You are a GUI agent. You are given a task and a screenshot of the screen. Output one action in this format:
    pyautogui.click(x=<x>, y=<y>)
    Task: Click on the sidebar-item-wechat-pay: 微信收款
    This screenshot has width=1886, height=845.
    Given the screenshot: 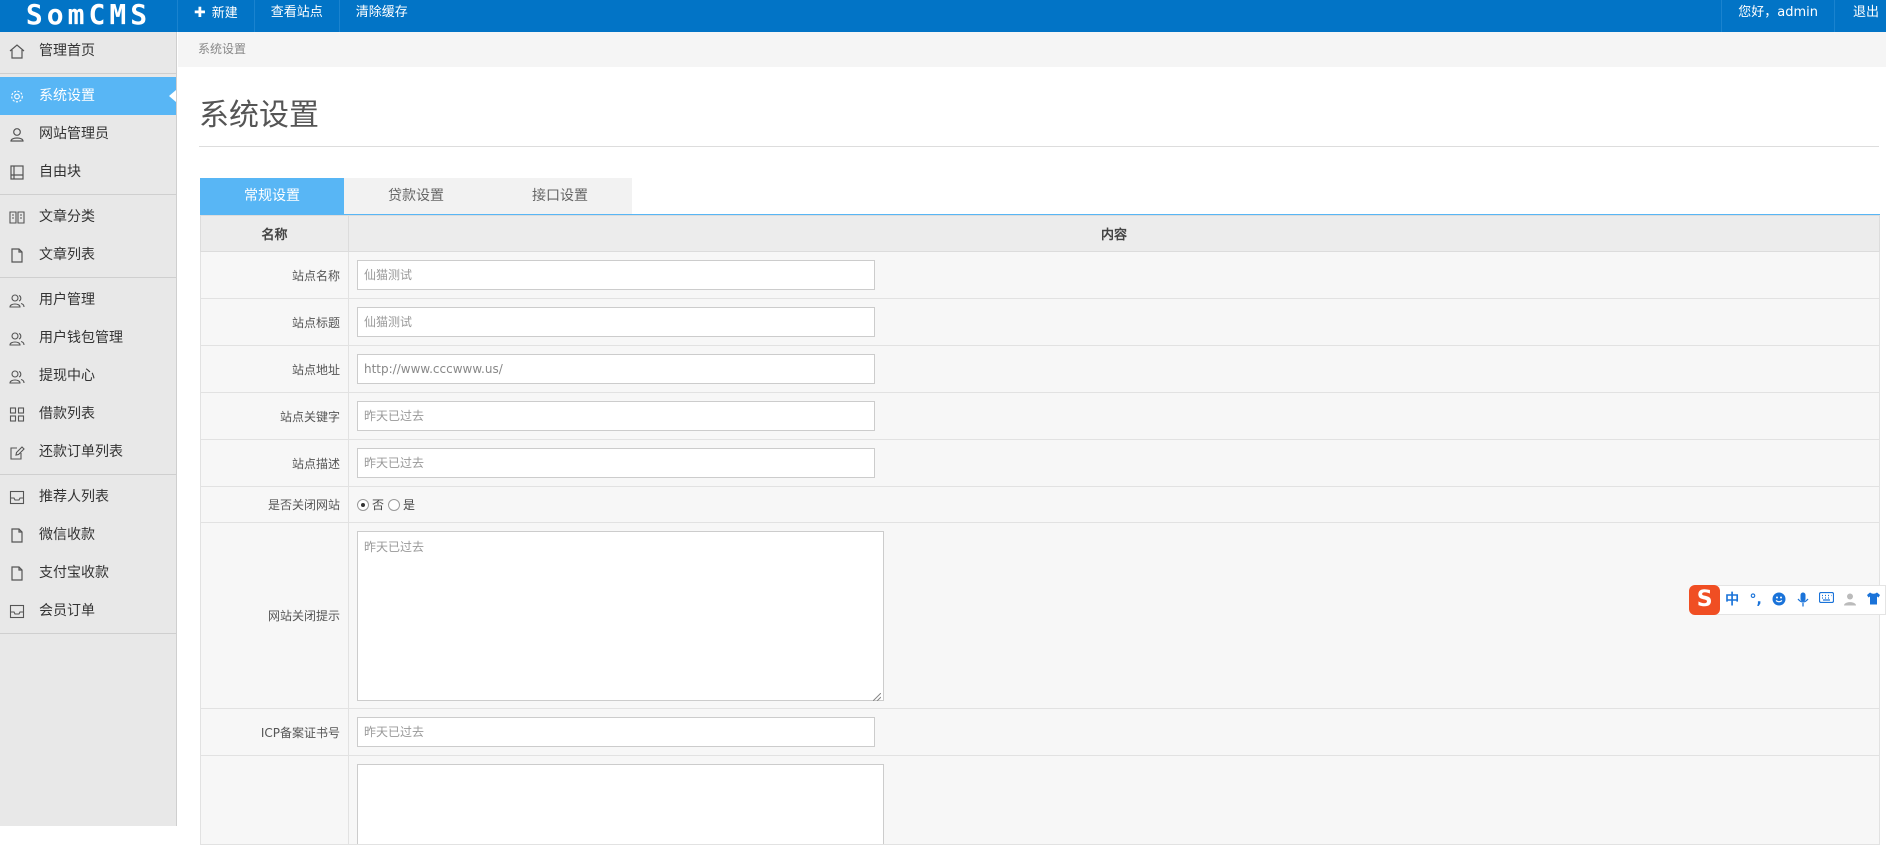 What is the action you would take?
    pyautogui.click(x=88, y=535)
    